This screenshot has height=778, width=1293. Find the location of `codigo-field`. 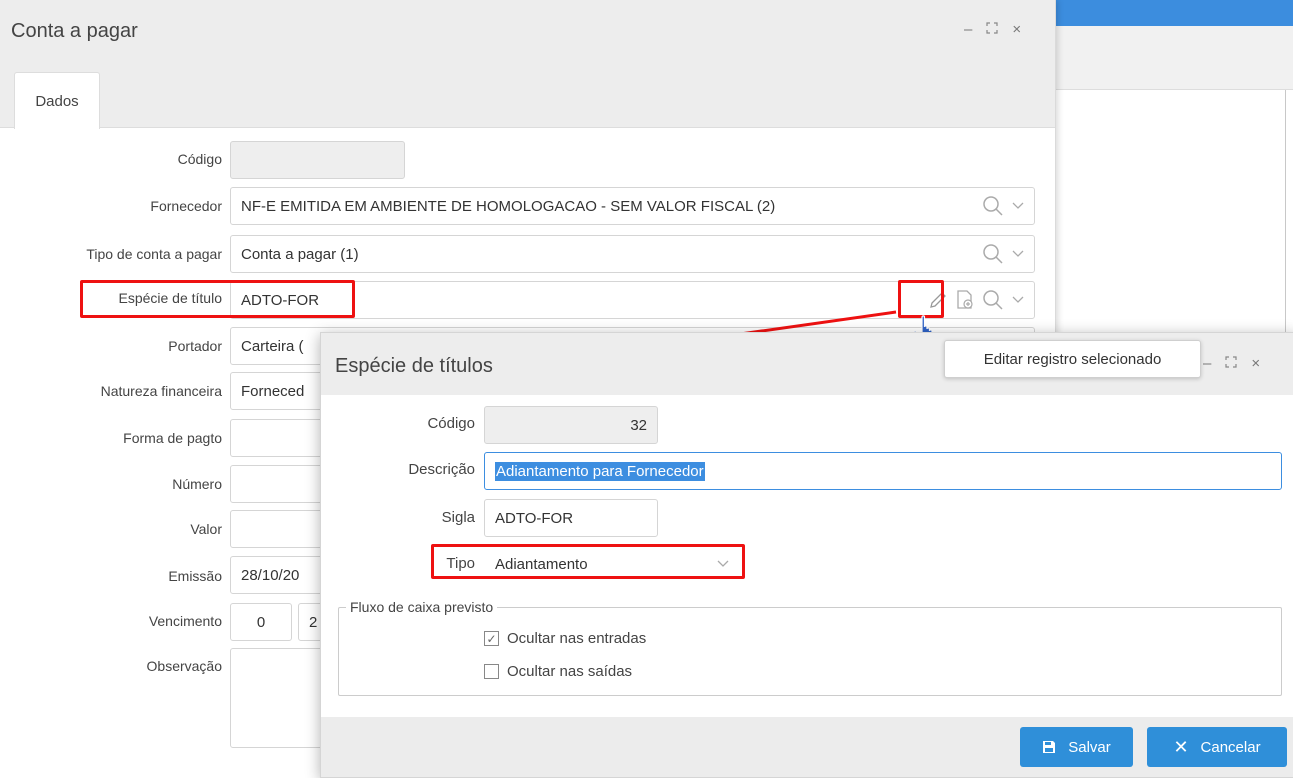

codigo-field is located at coordinates (317, 160).